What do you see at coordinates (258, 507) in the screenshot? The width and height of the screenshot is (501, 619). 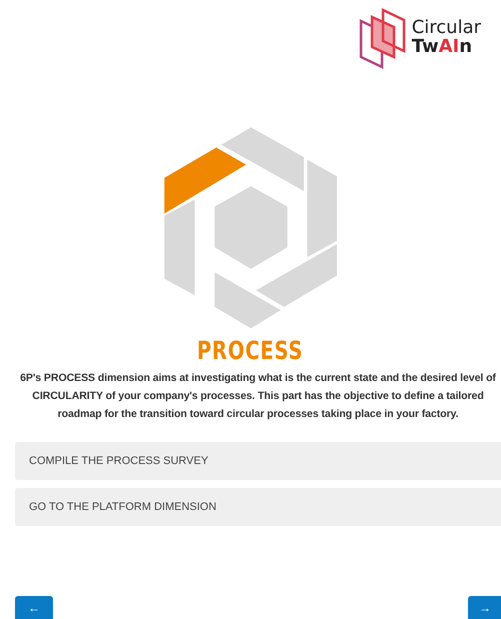 I see `option-button: GO TO THE PLATFORM DIMENSION` at bounding box center [258, 507].